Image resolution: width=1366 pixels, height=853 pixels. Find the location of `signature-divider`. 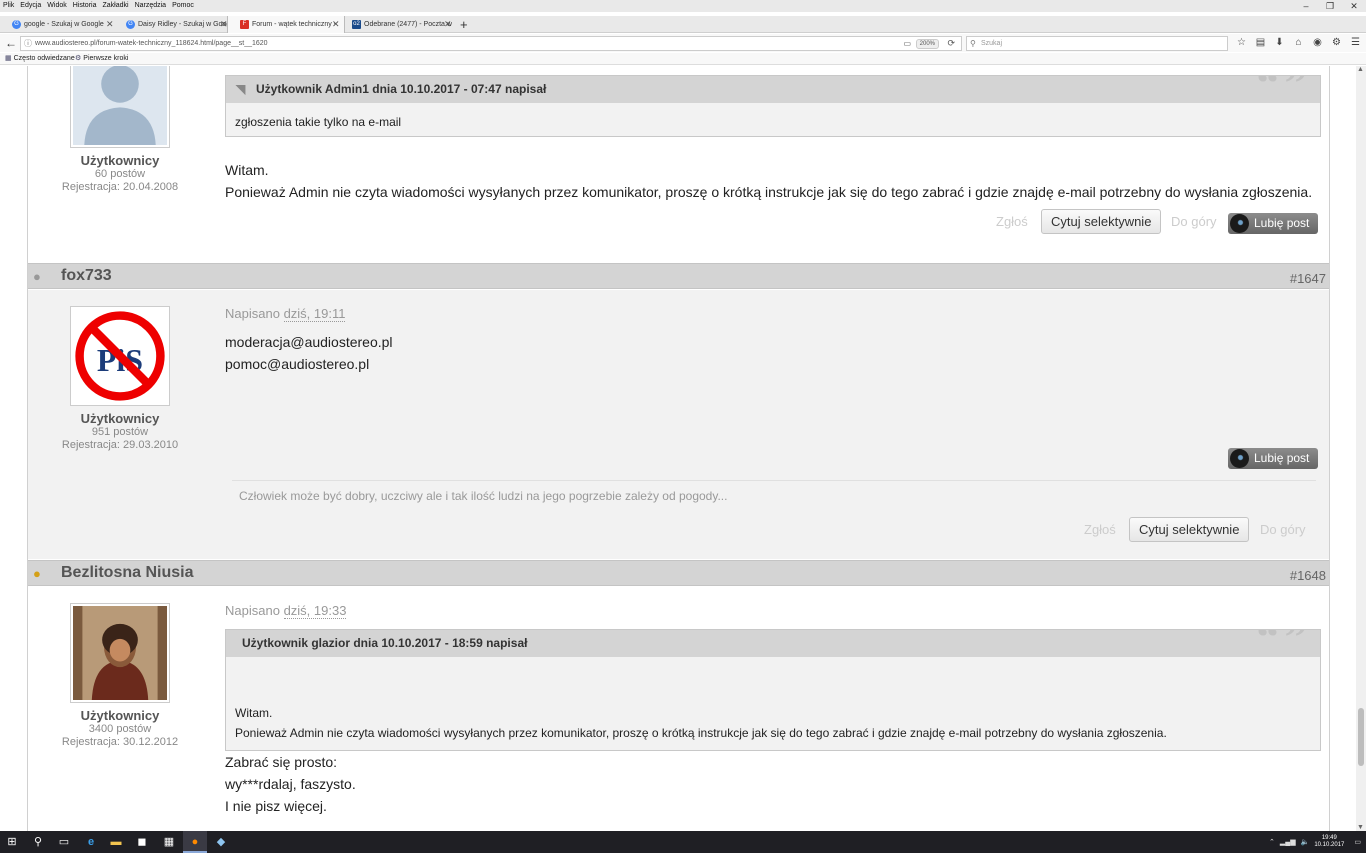

signature-divider is located at coordinates (774, 480).